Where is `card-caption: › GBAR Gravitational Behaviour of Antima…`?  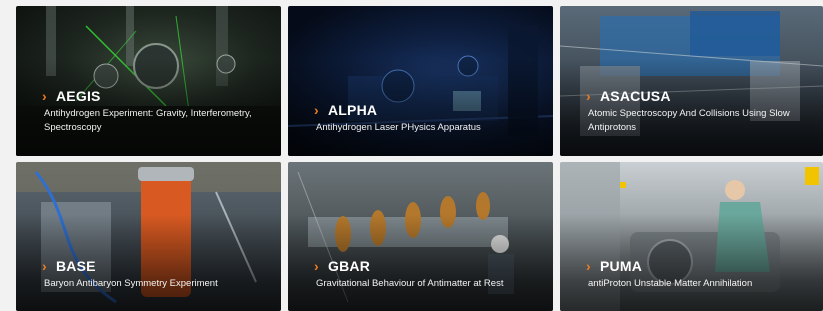 card-caption: › GBAR Gravitational Behaviour of Antima… is located at coordinates (426, 274).